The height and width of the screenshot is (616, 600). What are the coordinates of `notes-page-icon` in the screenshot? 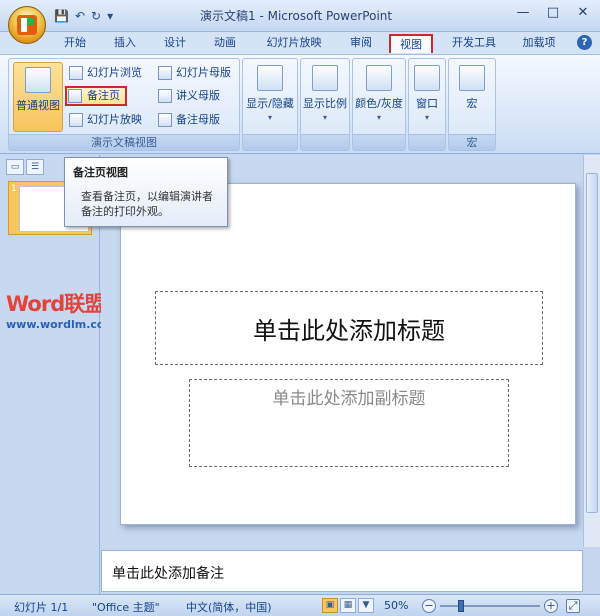 It's located at (75, 96).